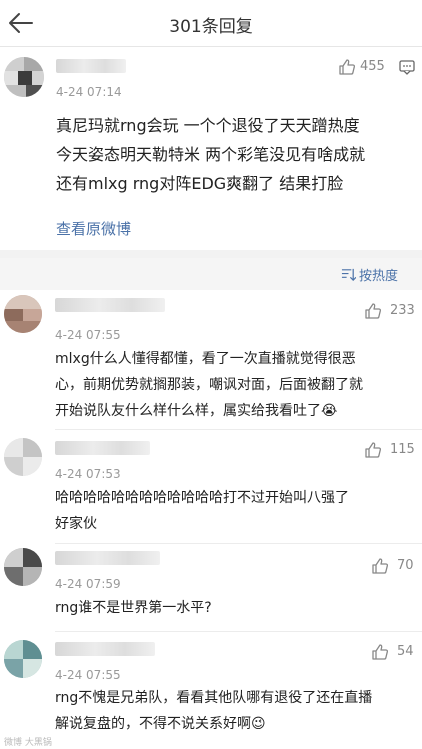 This screenshot has width=422, height=749. I want to click on view-original-weibo-link: 查看原微博, so click(93, 228).